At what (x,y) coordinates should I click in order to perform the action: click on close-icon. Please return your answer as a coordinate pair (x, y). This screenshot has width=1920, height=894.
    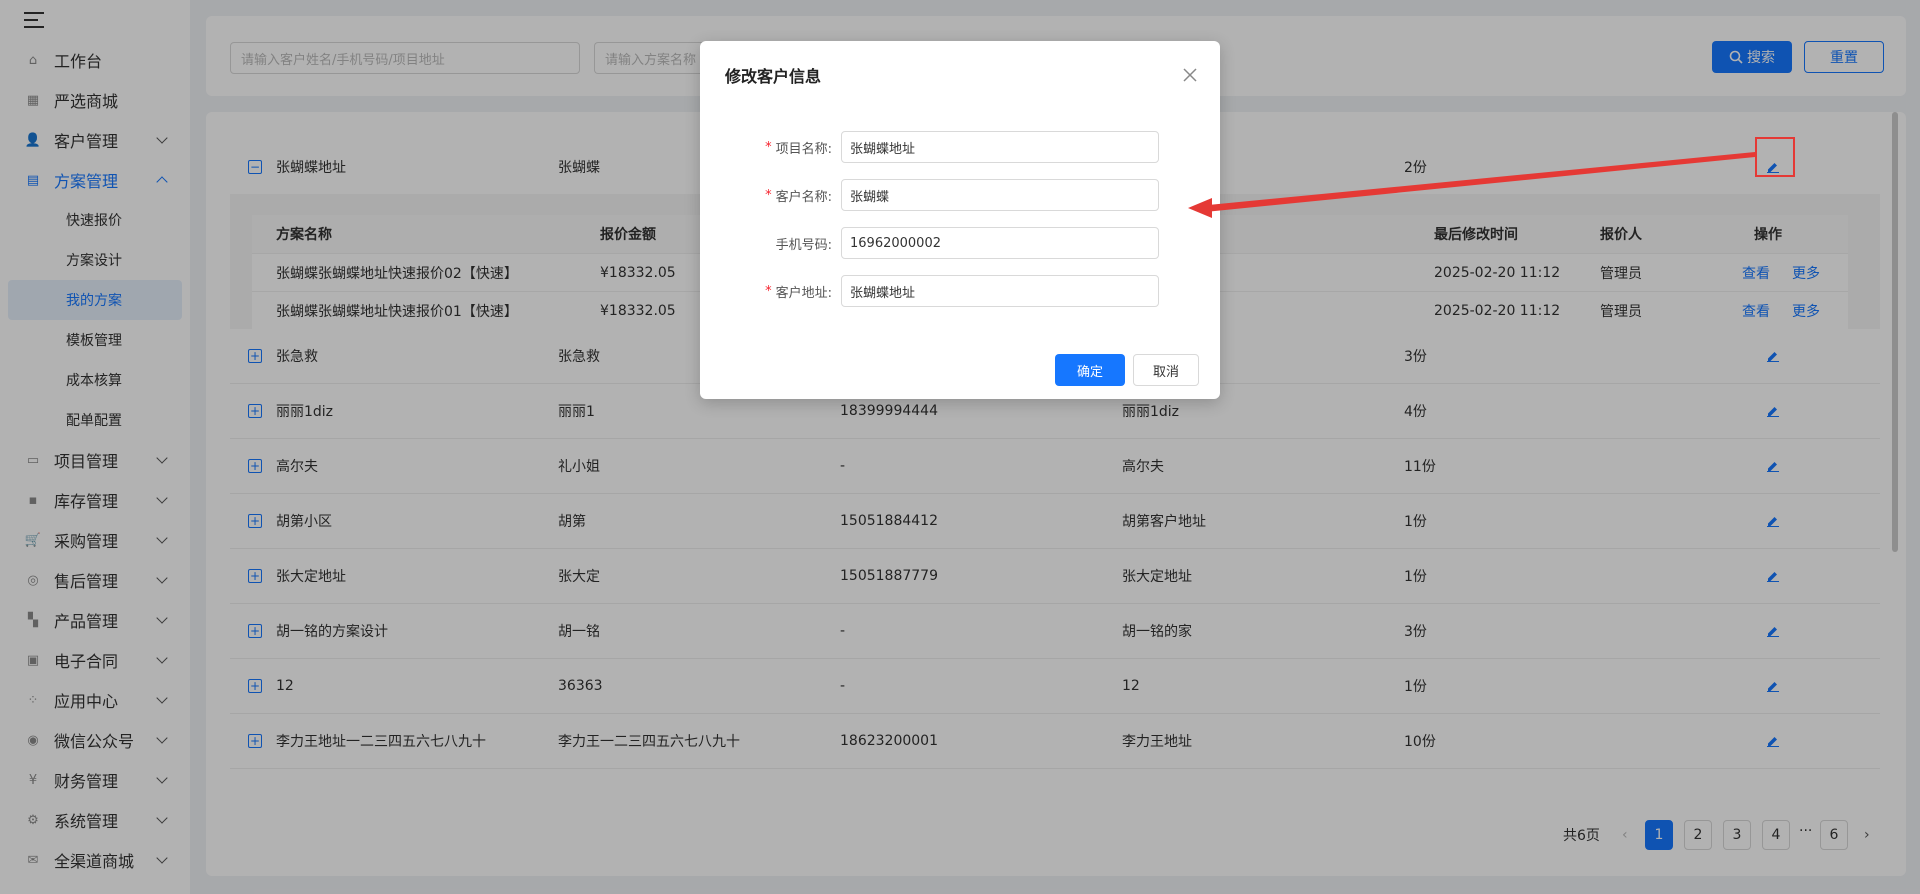
    Looking at the image, I should click on (1190, 75).